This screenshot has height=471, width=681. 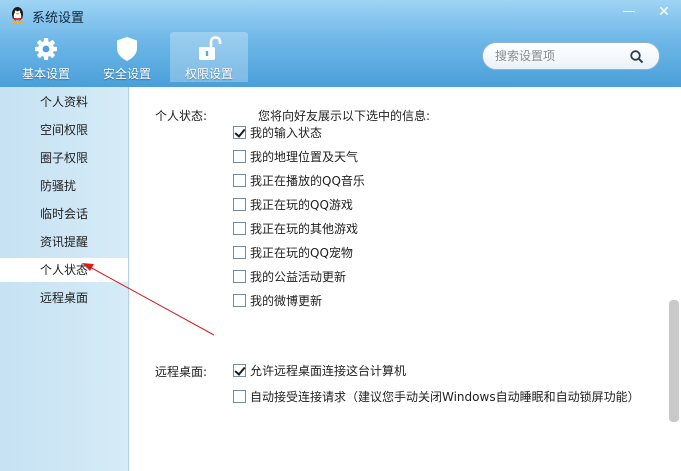 I want to click on option-label: 我正在玩的QQ宠物, so click(x=301, y=253).